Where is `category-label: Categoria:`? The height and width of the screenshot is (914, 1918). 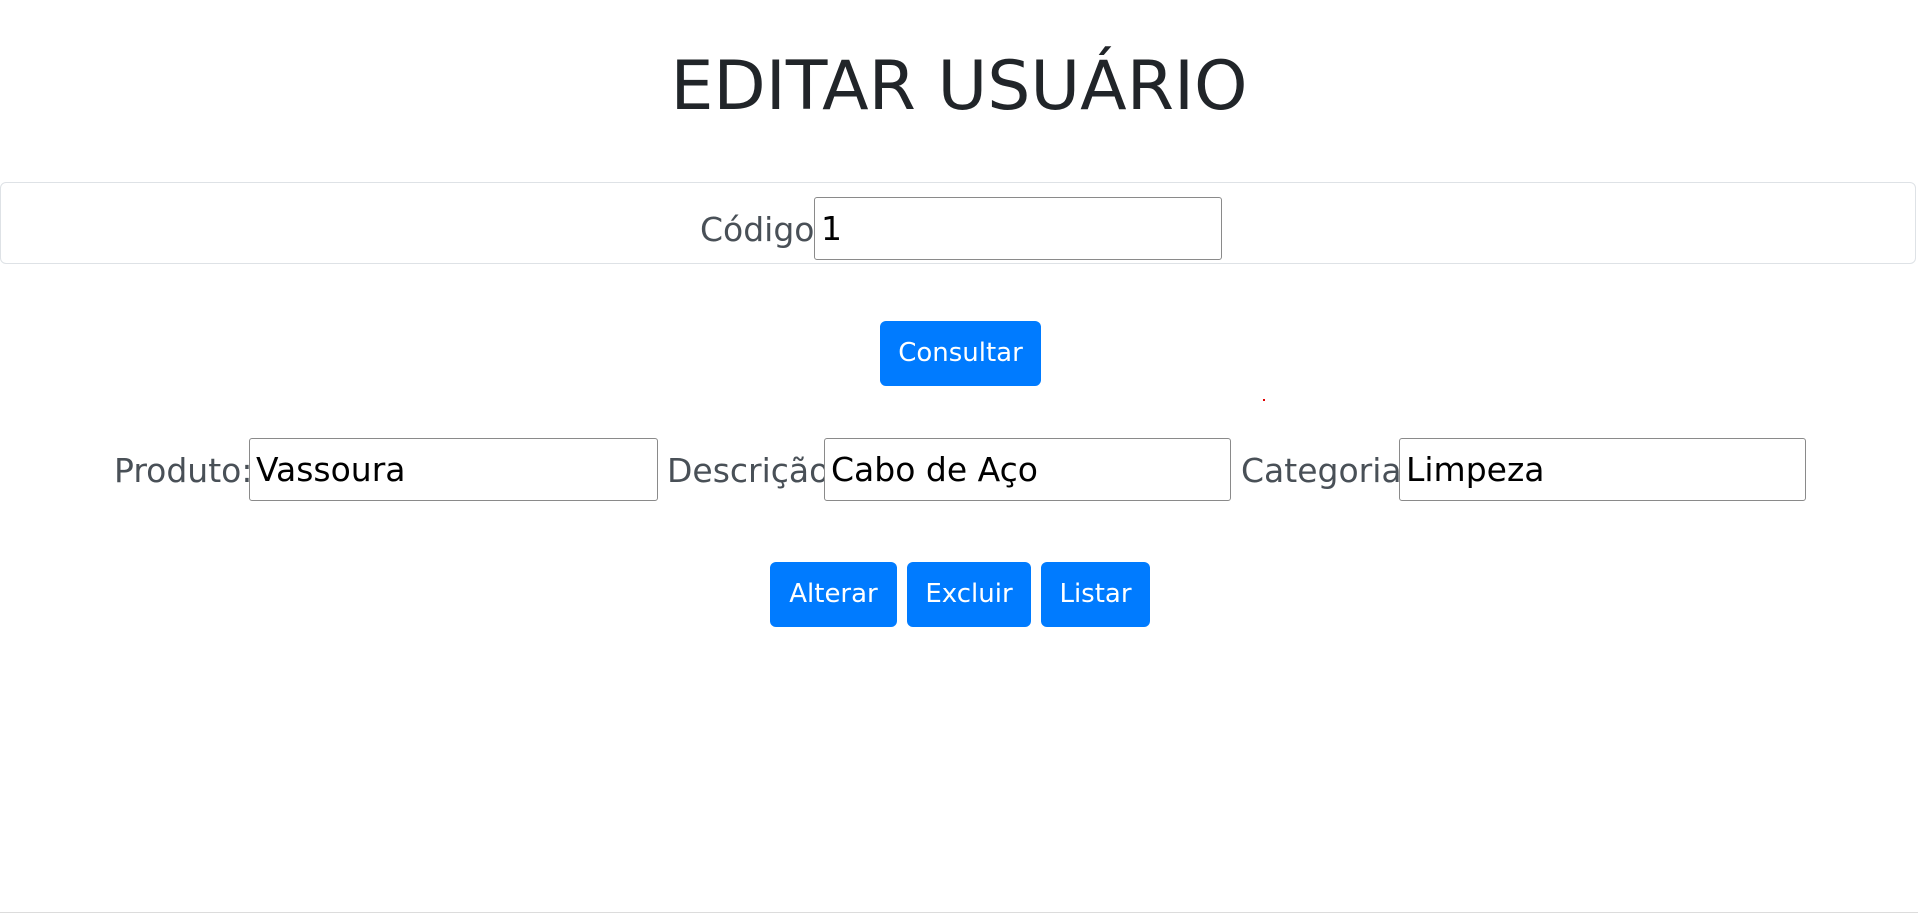 category-label: Categoria: is located at coordinates (1327, 470).